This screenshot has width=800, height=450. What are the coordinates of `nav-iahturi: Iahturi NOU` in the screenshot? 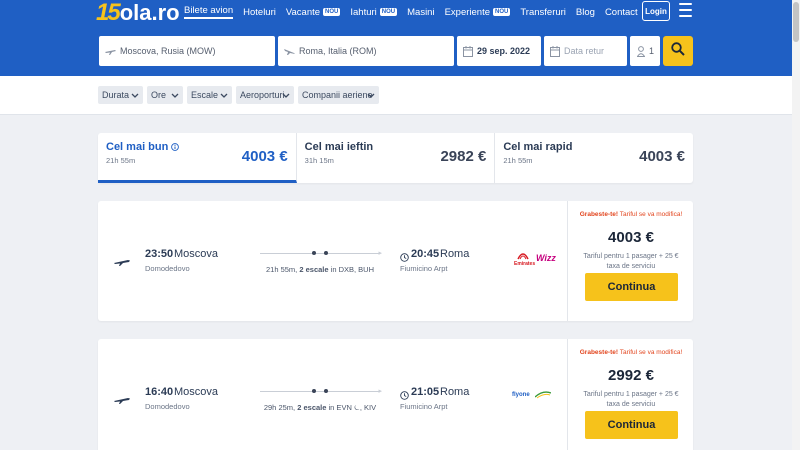 It's located at (374, 12).